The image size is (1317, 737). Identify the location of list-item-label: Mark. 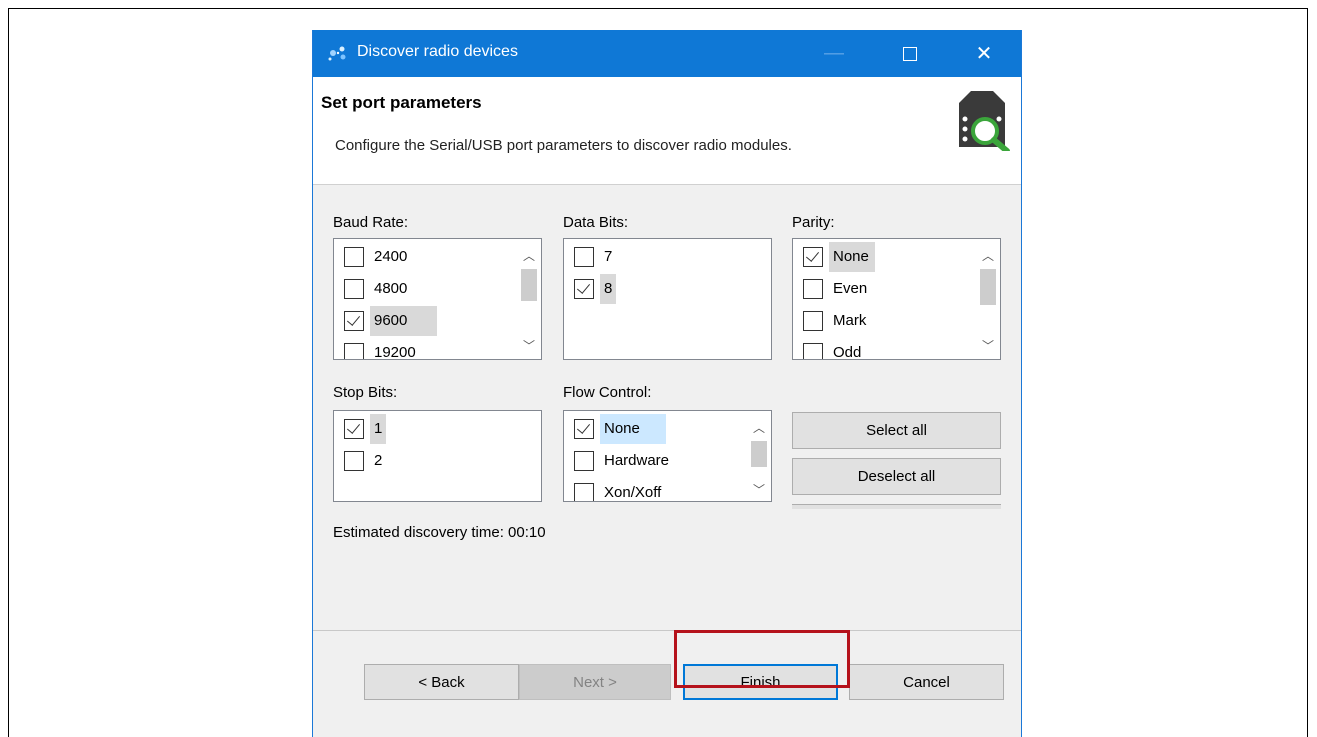
(850, 320).